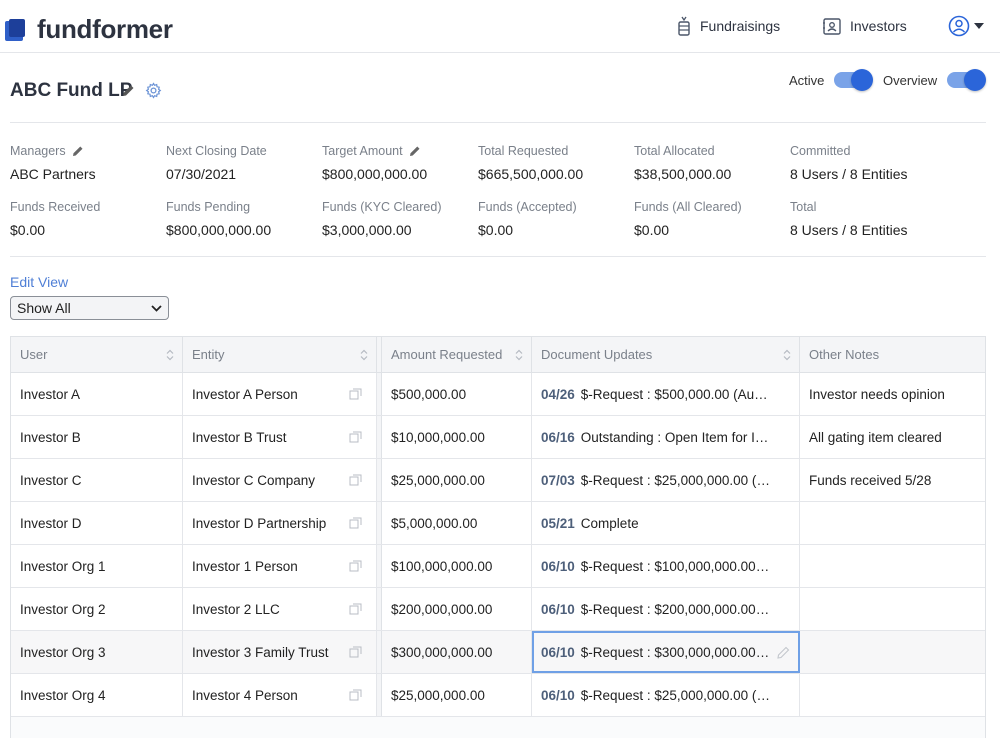  I want to click on cell-entity: Investor 4 Person, so click(280, 695).